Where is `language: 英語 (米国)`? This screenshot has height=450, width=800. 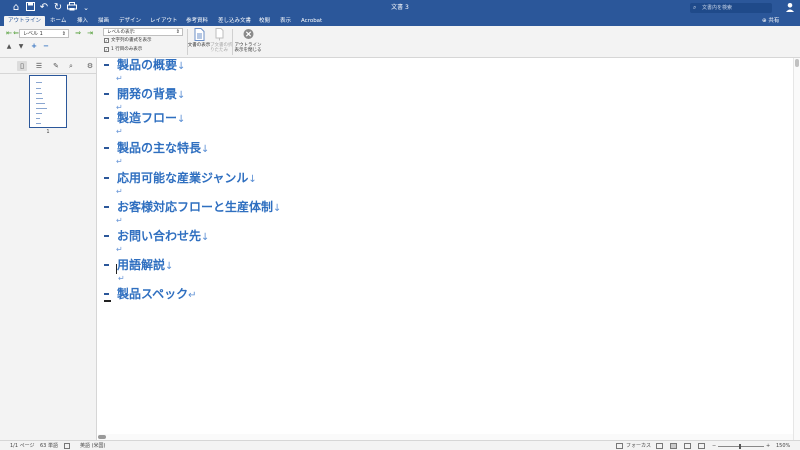
language: 英語 (米国) is located at coordinates (93, 445).